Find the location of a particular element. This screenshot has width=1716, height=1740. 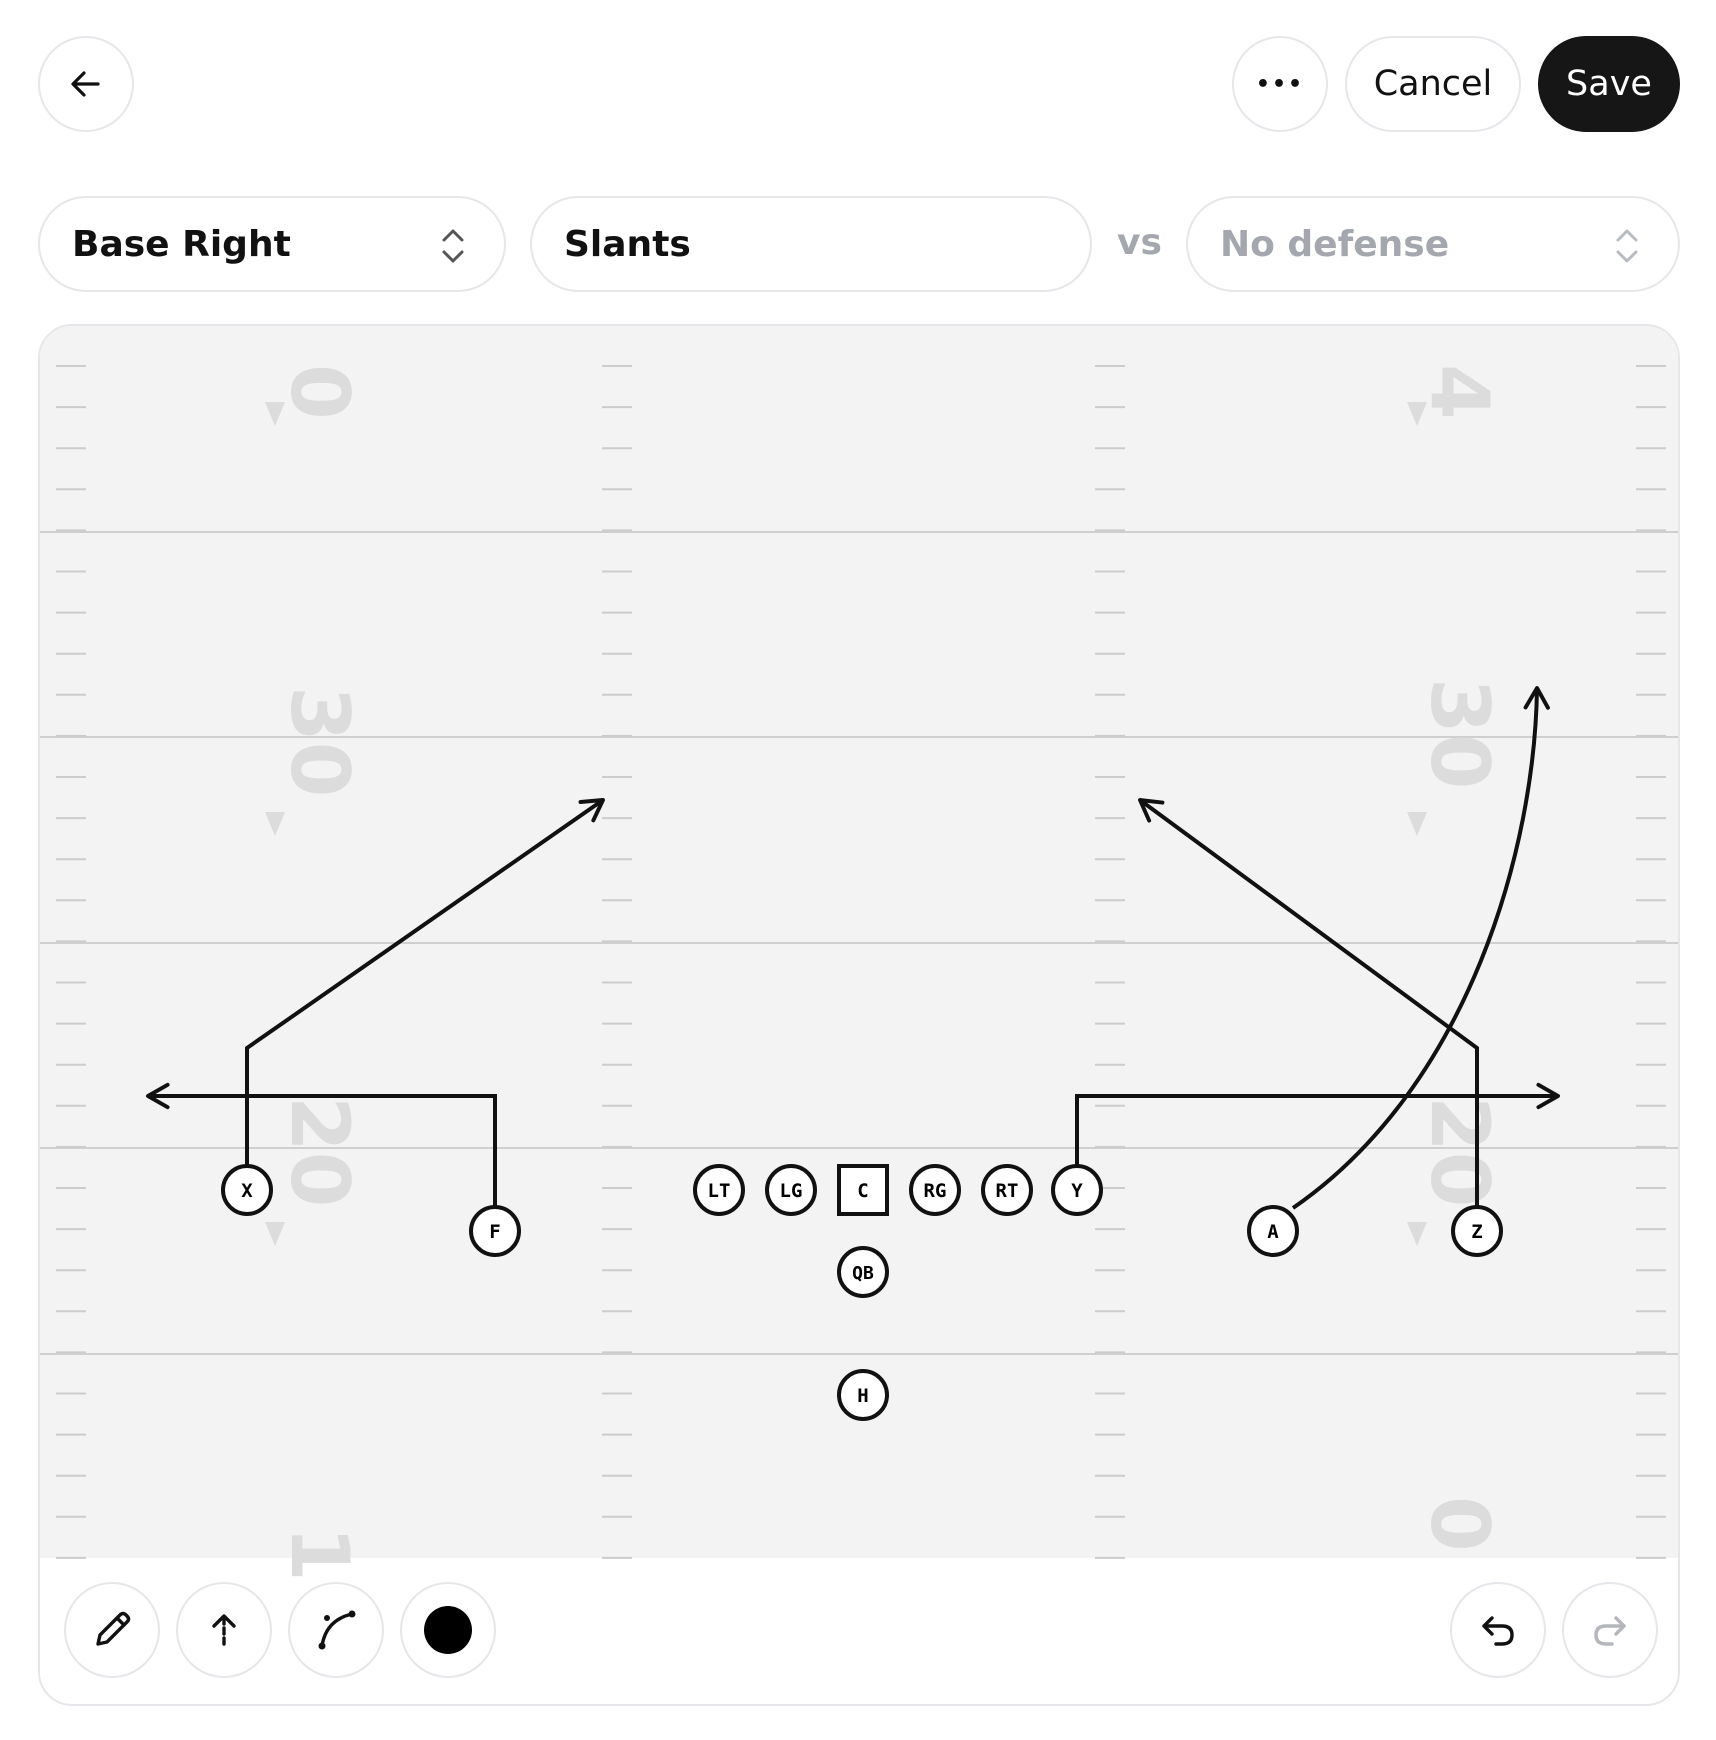

save-button: Save is located at coordinates (1609, 84).